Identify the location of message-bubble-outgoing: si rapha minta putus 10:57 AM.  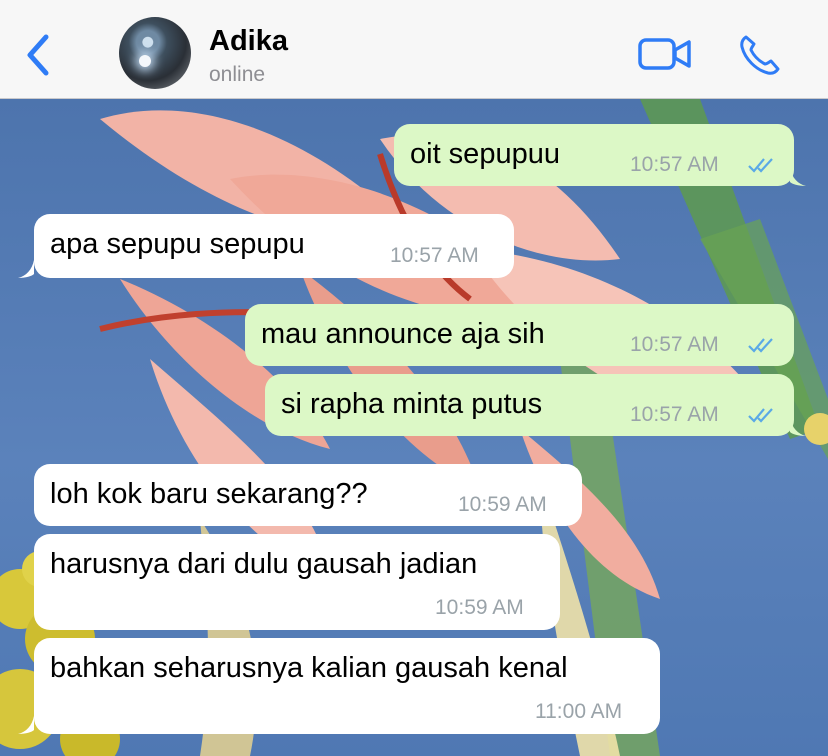
(529, 405).